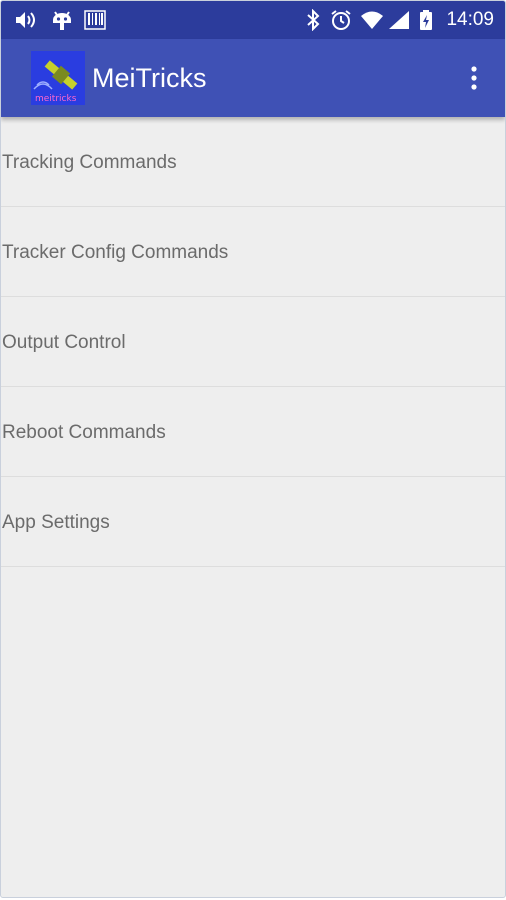 Image resolution: width=506 pixels, height=900 pixels. Describe the element at coordinates (313, 20) in the screenshot. I see `bluetooth-icon` at that location.